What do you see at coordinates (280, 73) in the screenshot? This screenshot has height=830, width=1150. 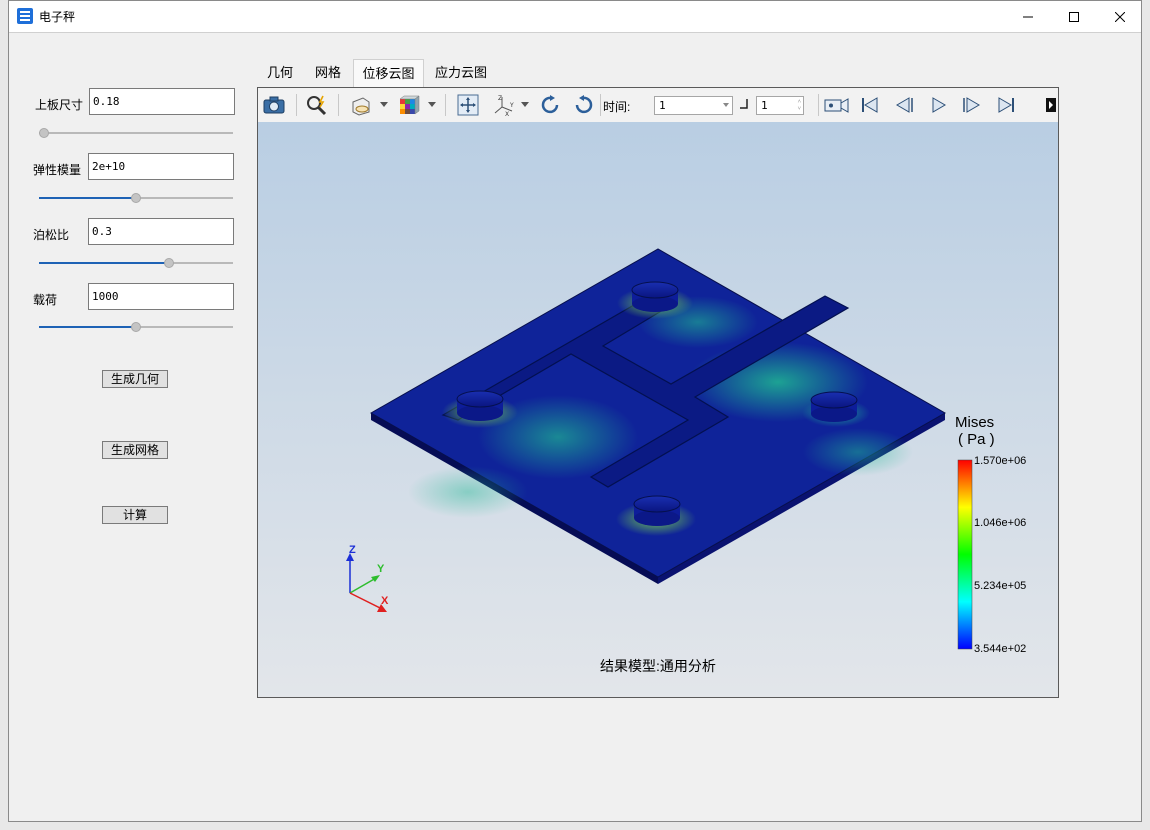 I see `tab-geometry: 几何` at bounding box center [280, 73].